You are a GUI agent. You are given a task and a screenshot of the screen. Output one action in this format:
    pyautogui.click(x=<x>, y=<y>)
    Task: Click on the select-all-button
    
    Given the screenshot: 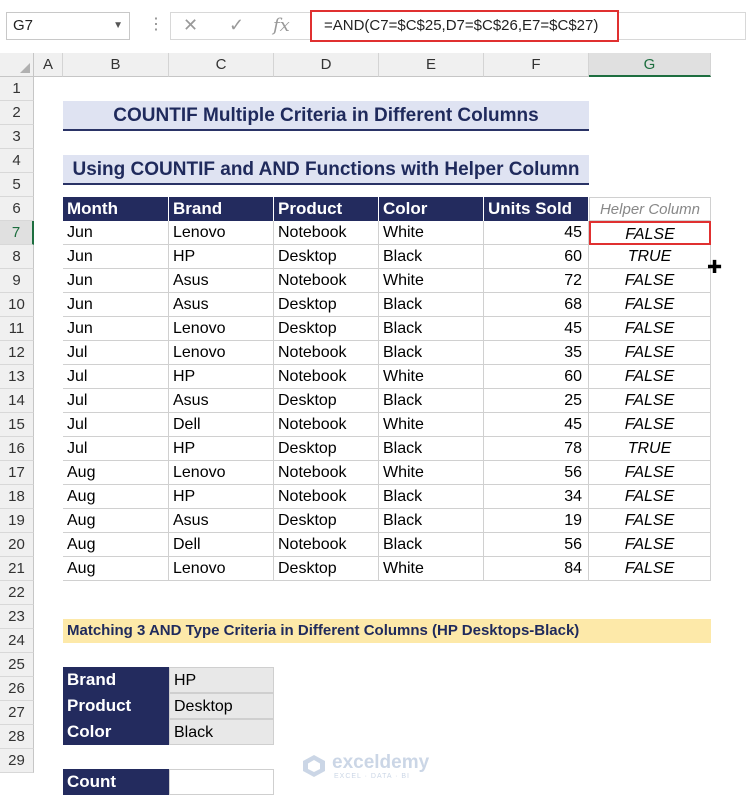 What is the action you would take?
    pyautogui.click(x=17, y=65)
    